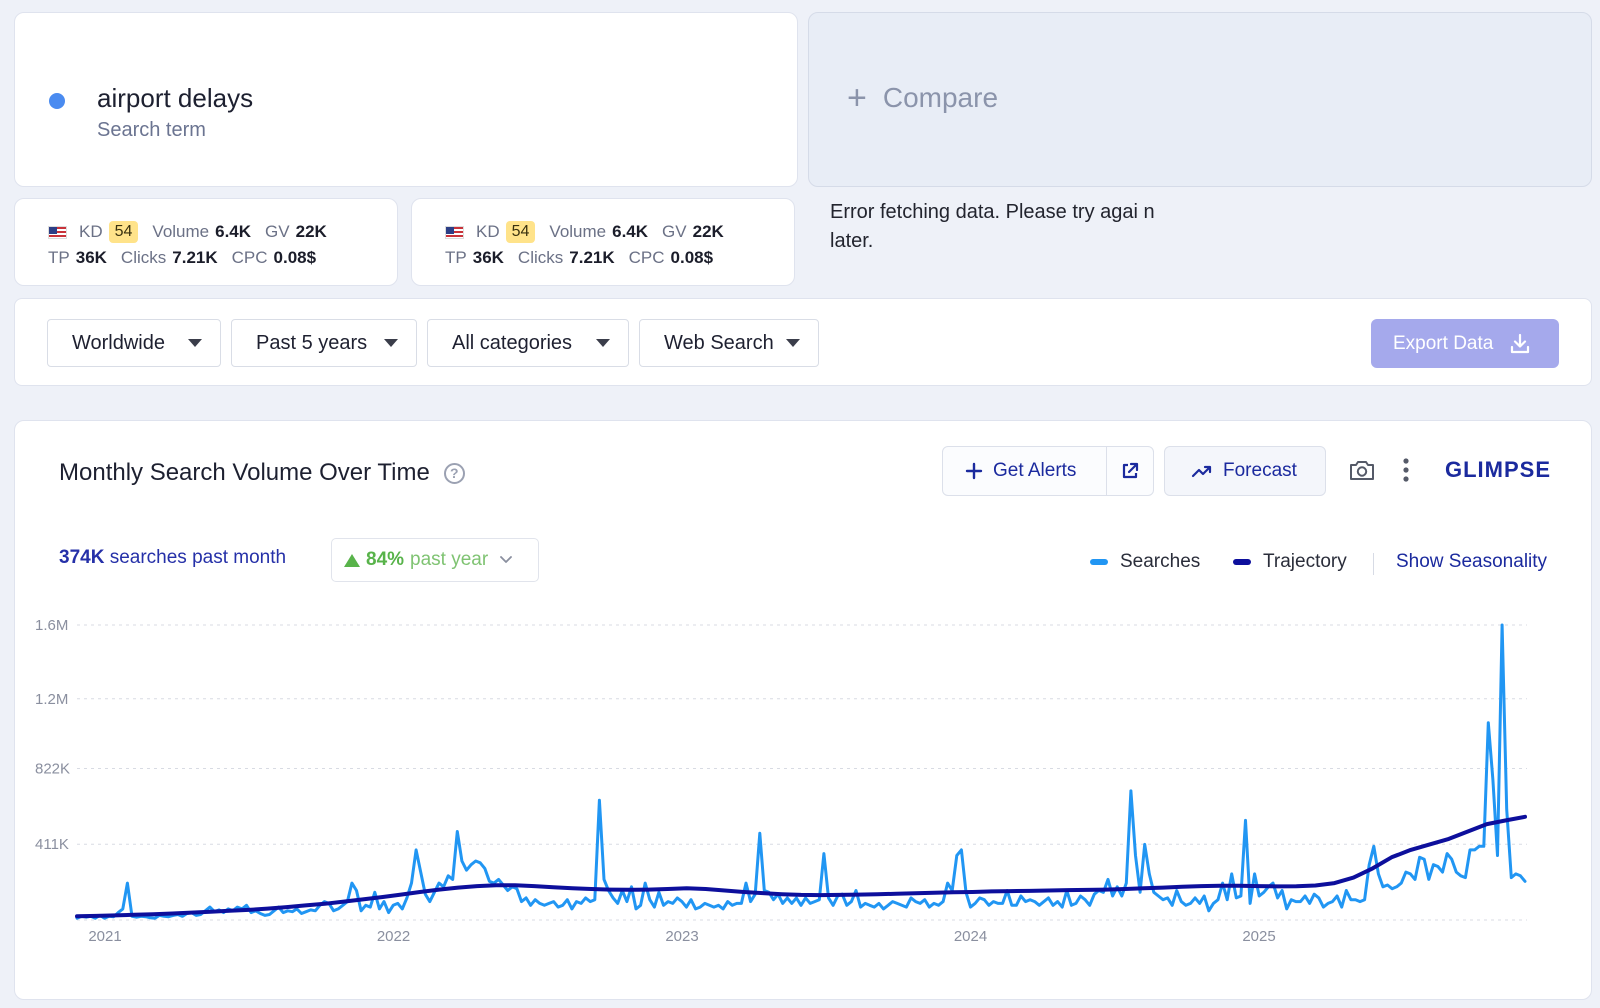 This screenshot has width=1600, height=1008. Describe the element at coordinates (393, 936) in the screenshot. I see `x-tick-label: 2022` at that location.